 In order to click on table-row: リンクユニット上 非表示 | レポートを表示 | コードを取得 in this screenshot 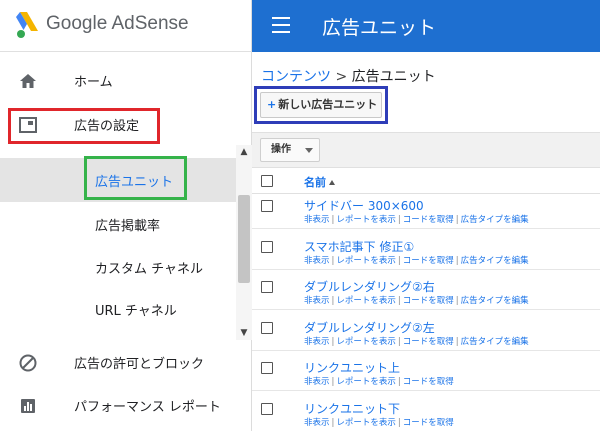, I will do `click(426, 373)`.